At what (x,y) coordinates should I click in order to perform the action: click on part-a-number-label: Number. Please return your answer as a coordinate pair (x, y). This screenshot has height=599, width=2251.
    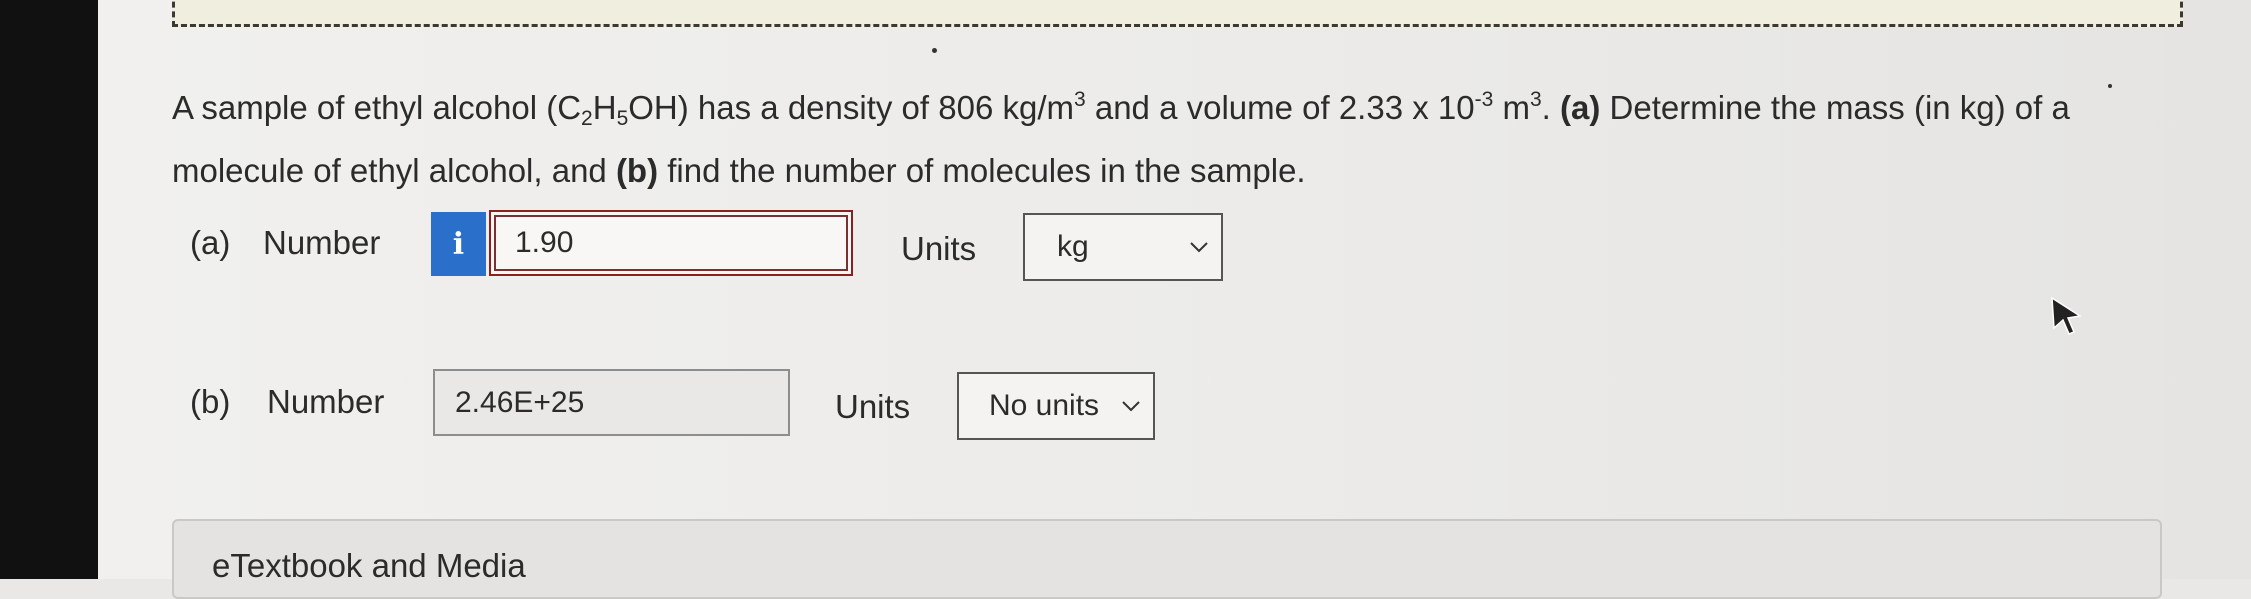
    Looking at the image, I should click on (322, 242).